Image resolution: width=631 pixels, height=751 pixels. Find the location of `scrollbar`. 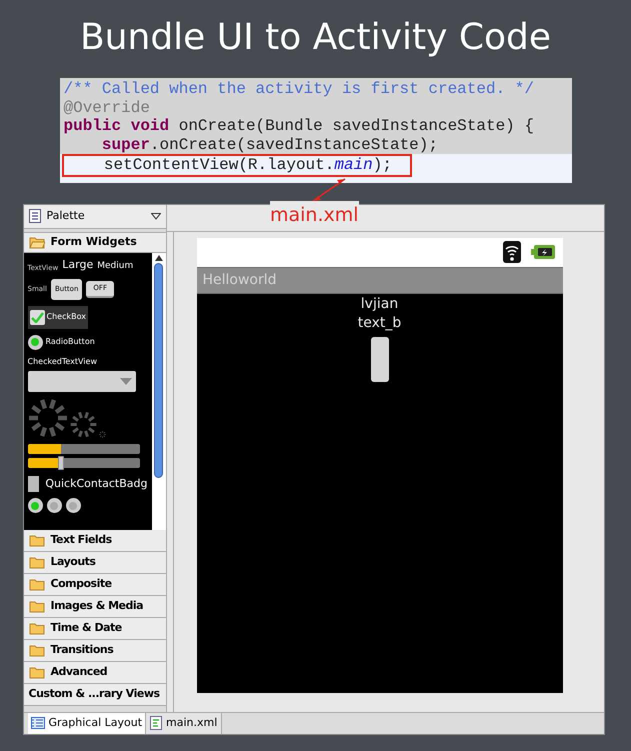

scrollbar is located at coordinates (159, 391).